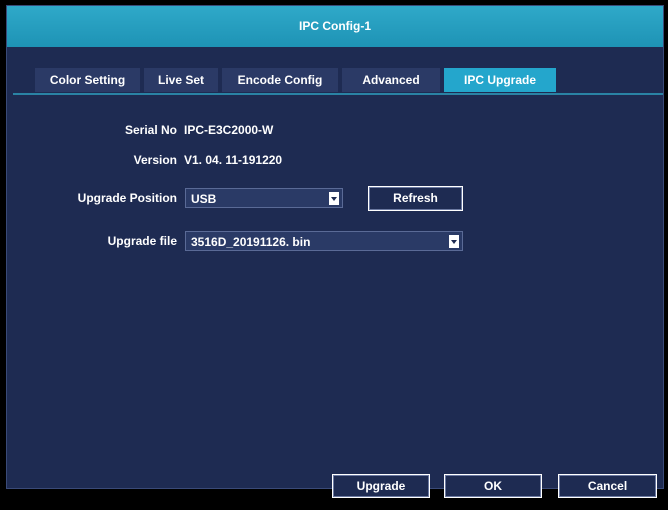  What do you see at coordinates (381, 486) in the screenshot?
I see `upgrade-button: Upgrade` at bounding box center [381, 486].